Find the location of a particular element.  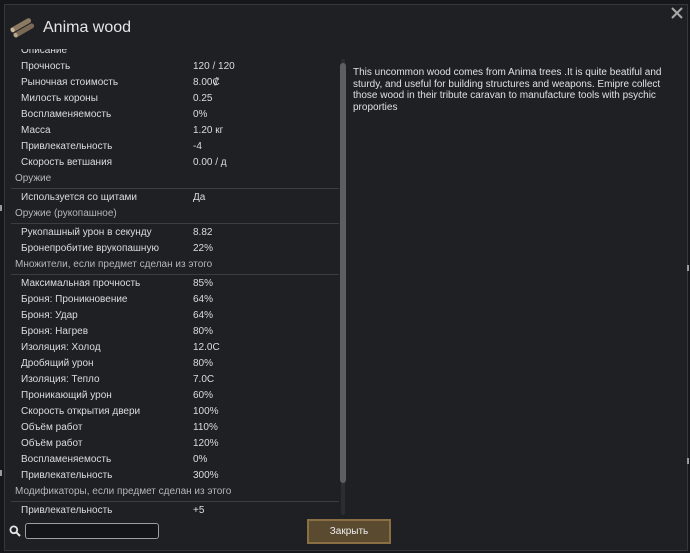

stat-value: 0.25 is located at coordinates (203, 98).